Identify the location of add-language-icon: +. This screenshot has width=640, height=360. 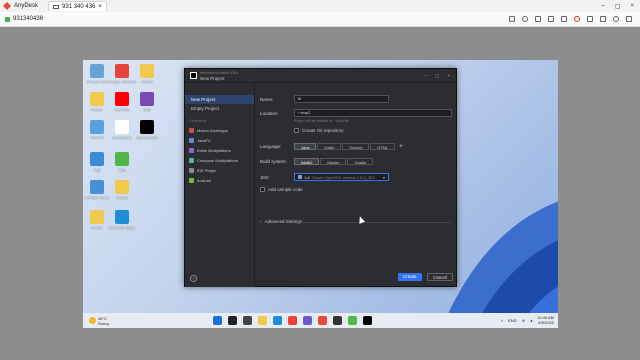
(401, 147).